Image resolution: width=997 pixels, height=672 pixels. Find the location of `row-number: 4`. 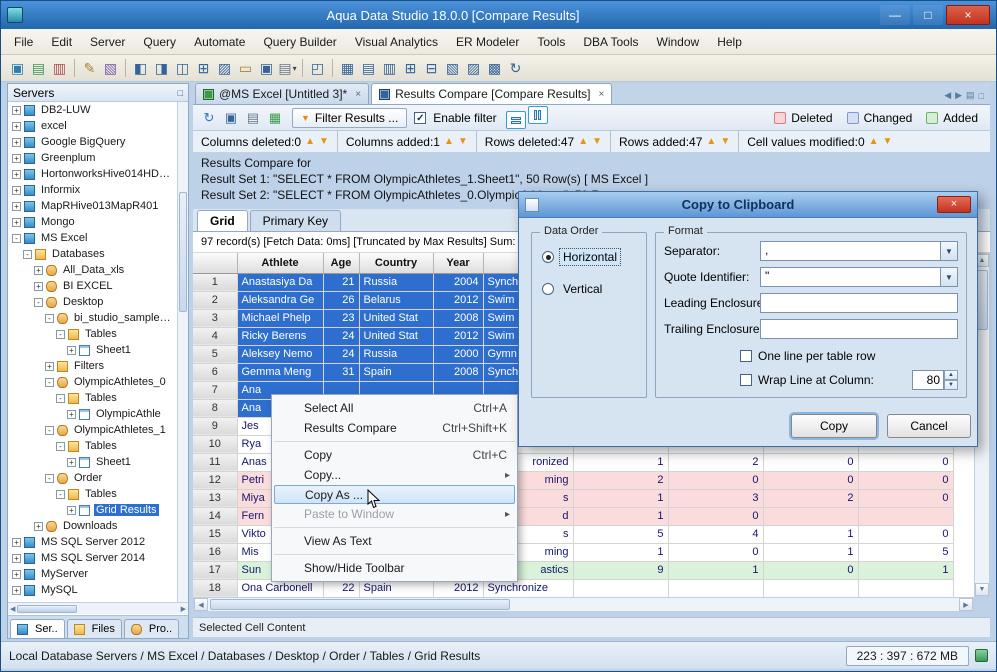

row-number: 4 is located at coordinates (215, 336).